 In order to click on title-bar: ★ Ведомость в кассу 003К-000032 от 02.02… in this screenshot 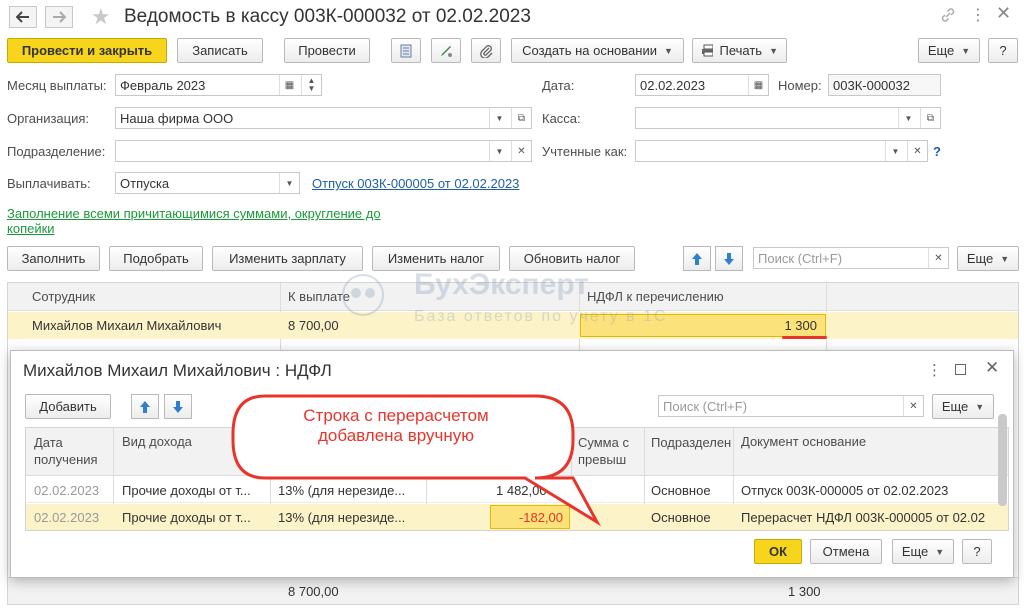, I will do `click(512, 17)`.